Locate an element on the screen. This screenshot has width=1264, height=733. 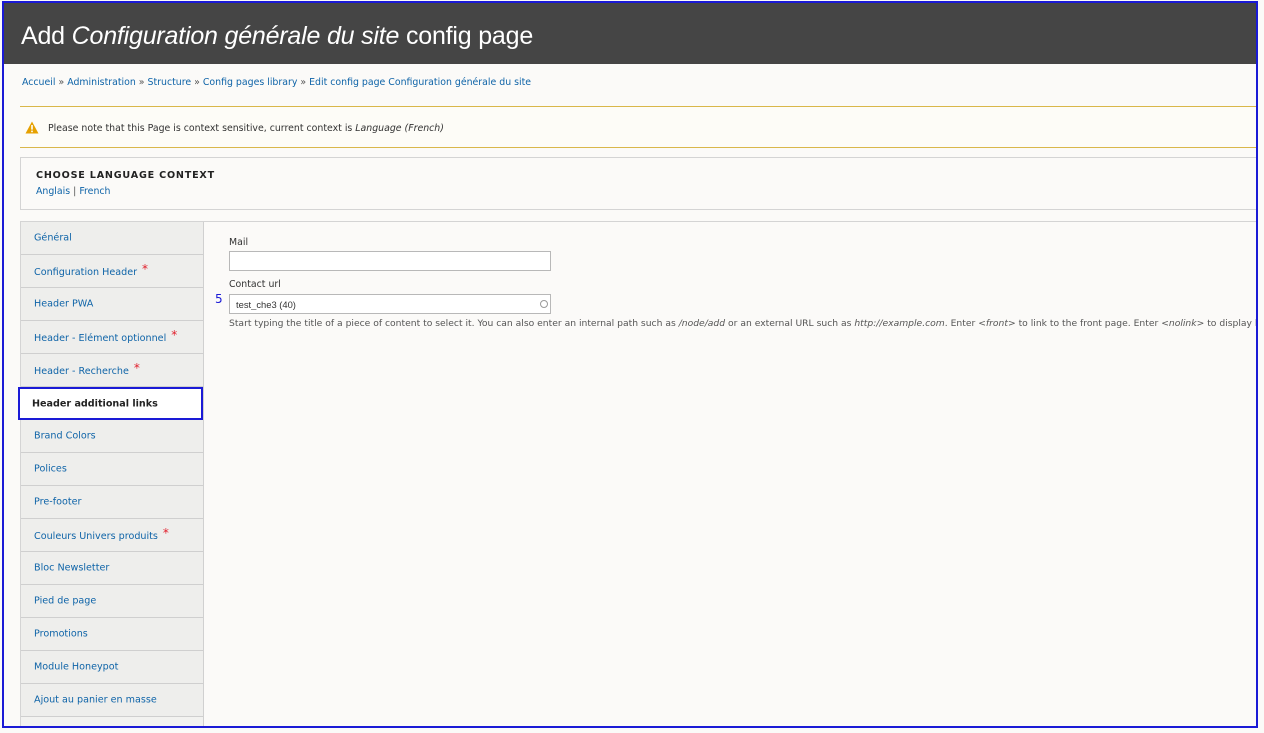
tab-label: Ajout au panier en masse is located at coordinates (95, 700).